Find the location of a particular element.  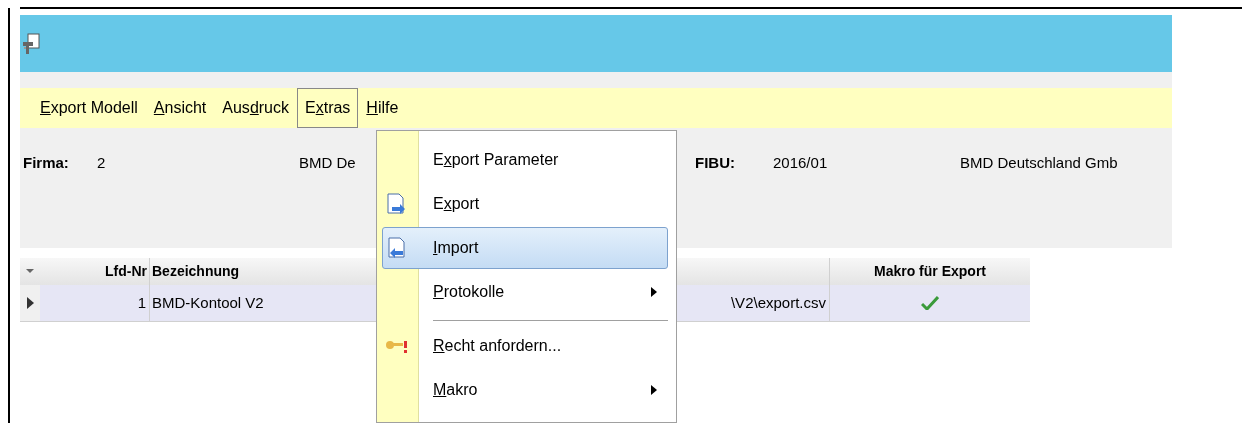

company-name: BMD Deutschland Gmb is located at coordinates (1039, 163).